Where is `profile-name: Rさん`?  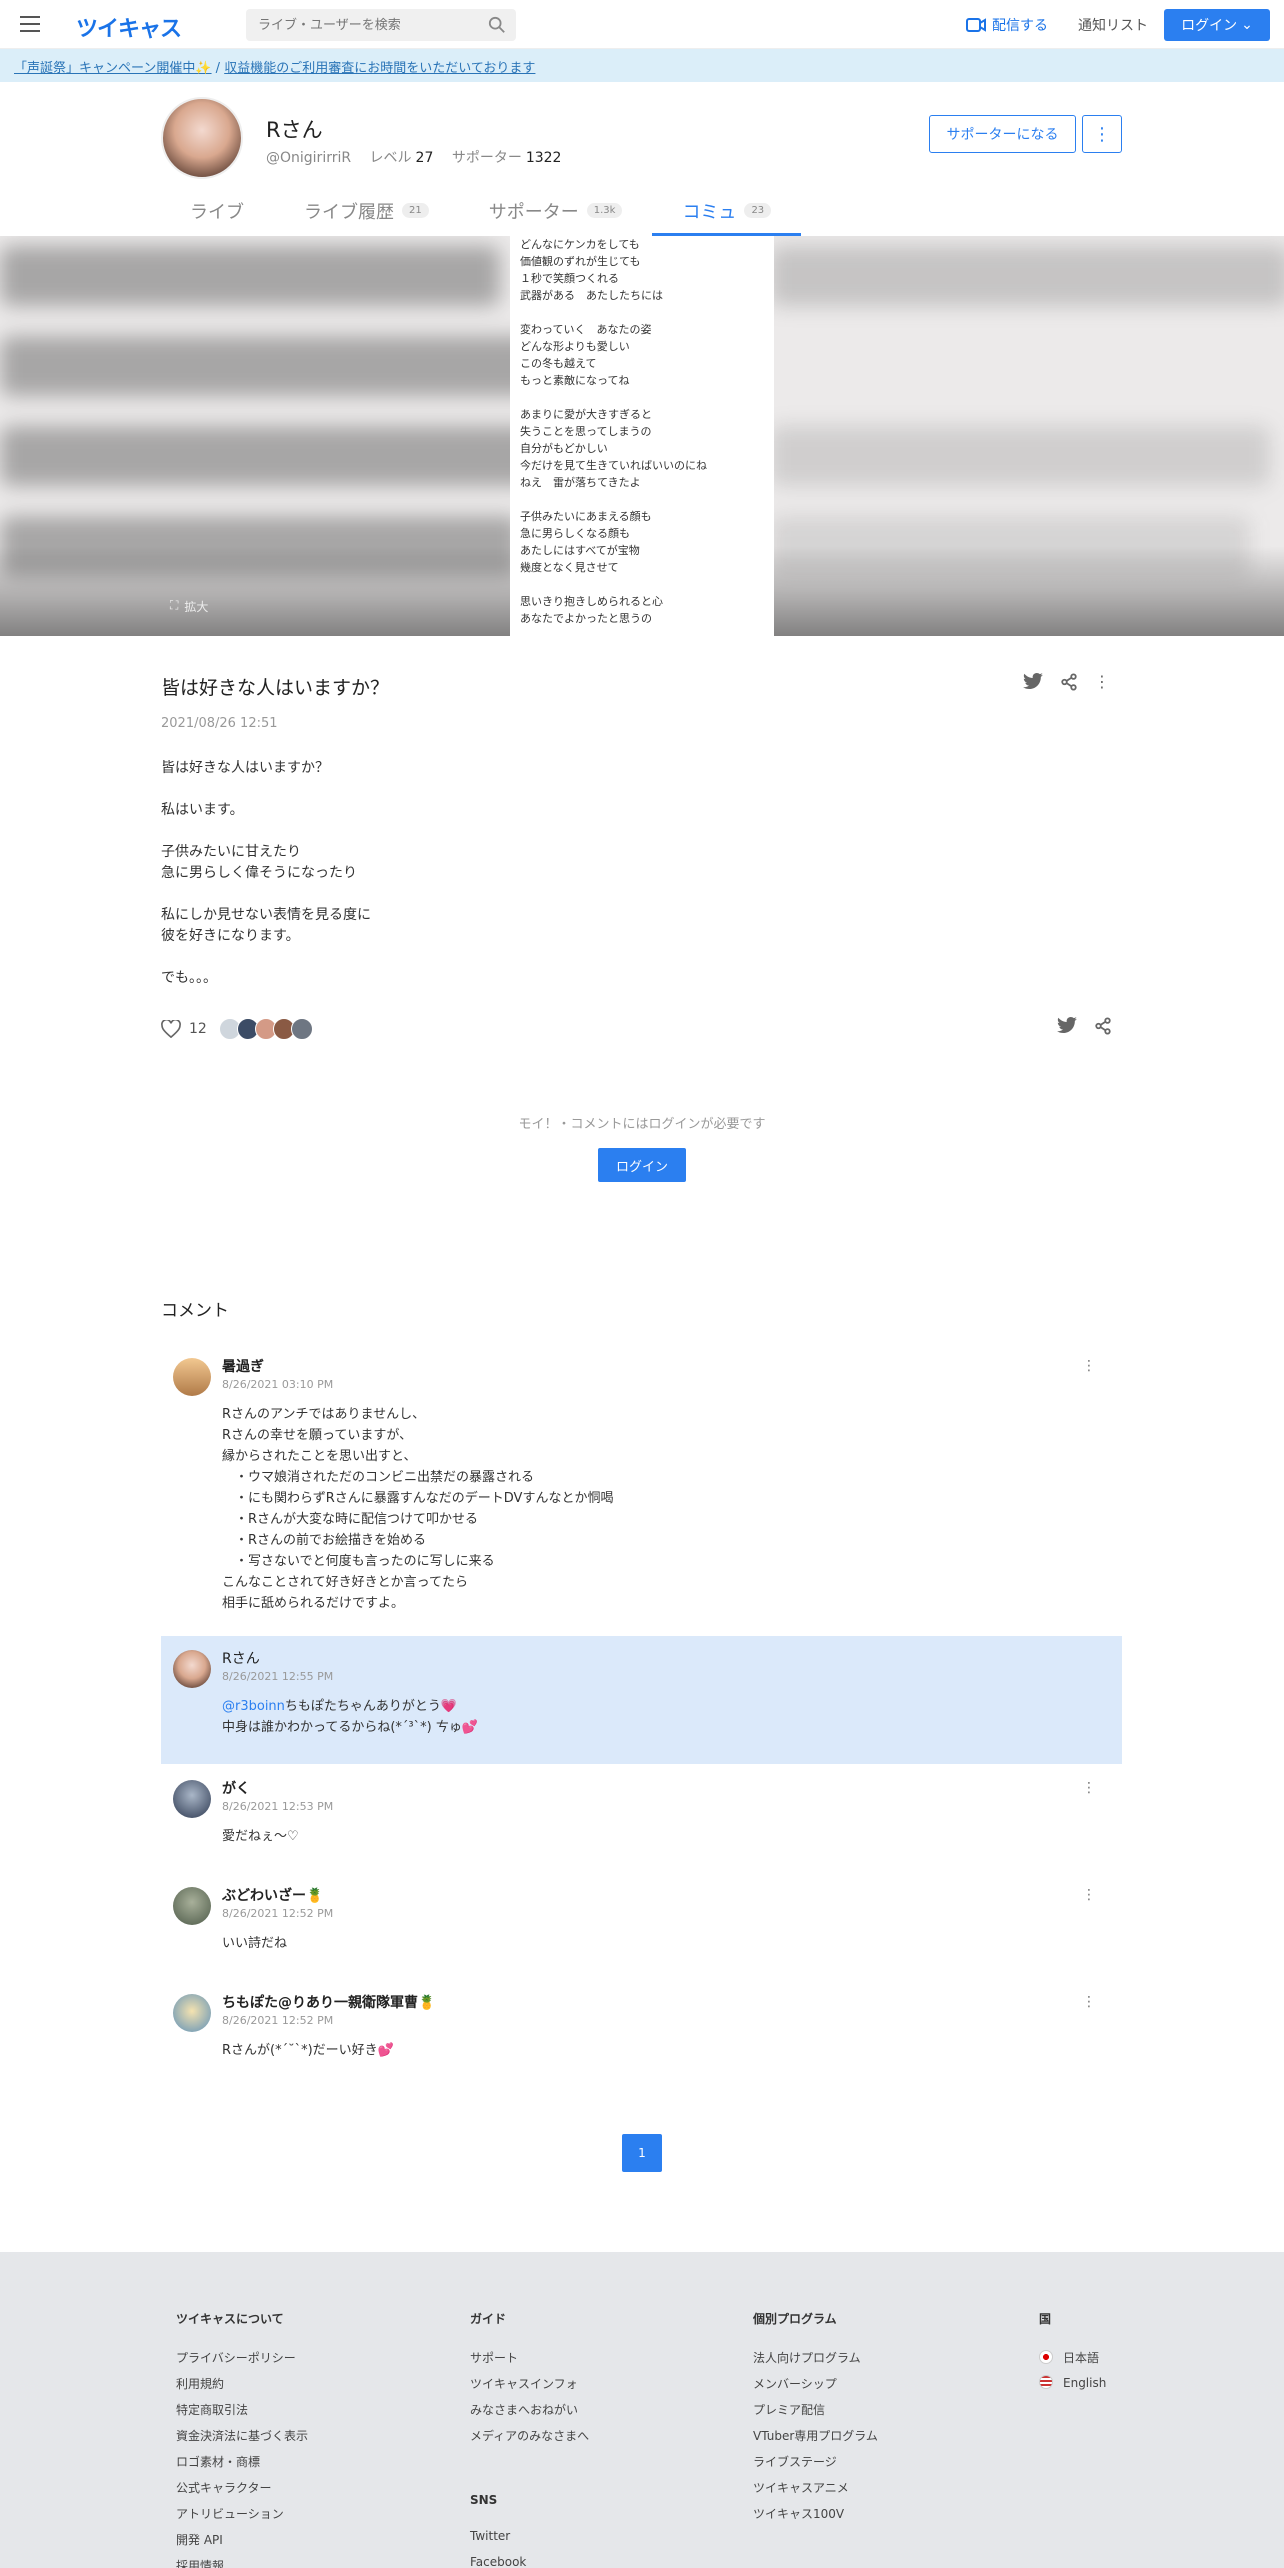
profile-name: Rさん is located at coordinates (294, 130).